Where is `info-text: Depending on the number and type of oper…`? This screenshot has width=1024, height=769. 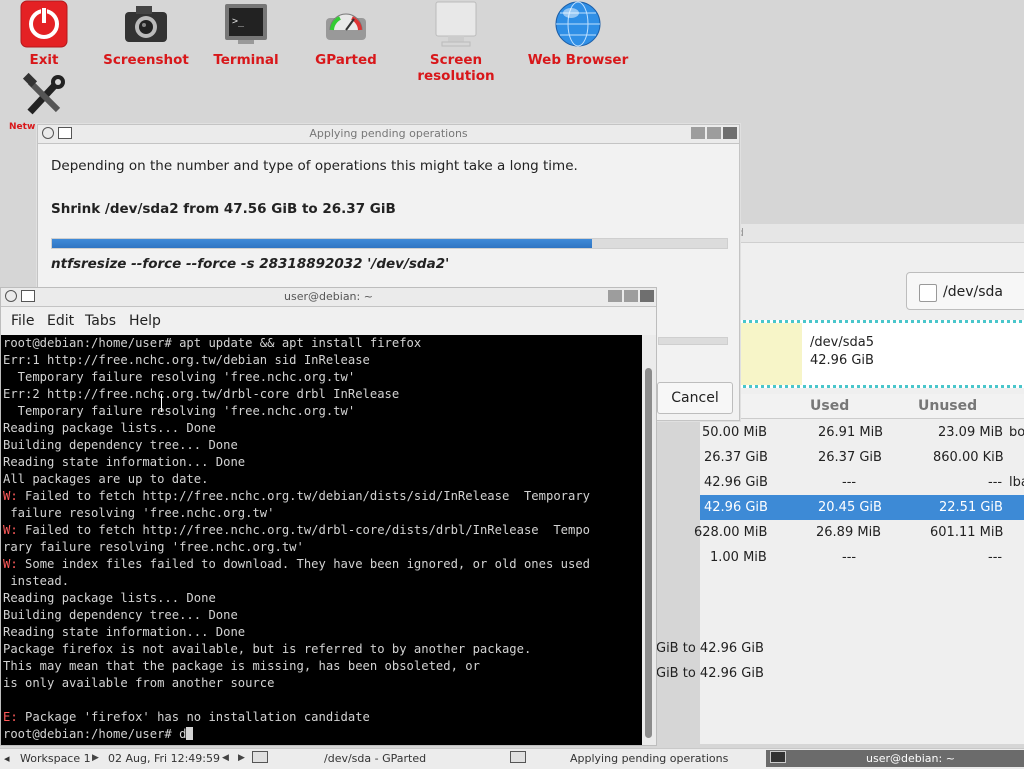
info-text: Depending on the number and type of oper… is located at coordinates (314, 166).